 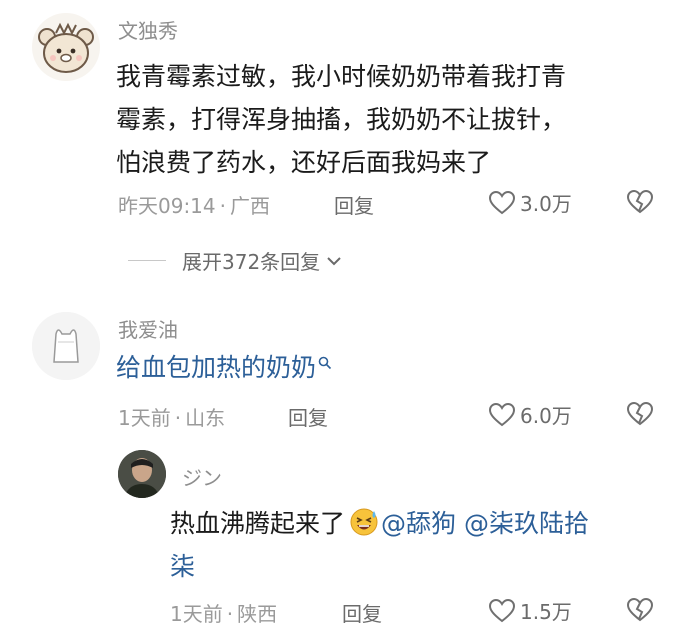 I want to click on comment-text: 给血包加热的奶奶, so click(x=224, y=367).